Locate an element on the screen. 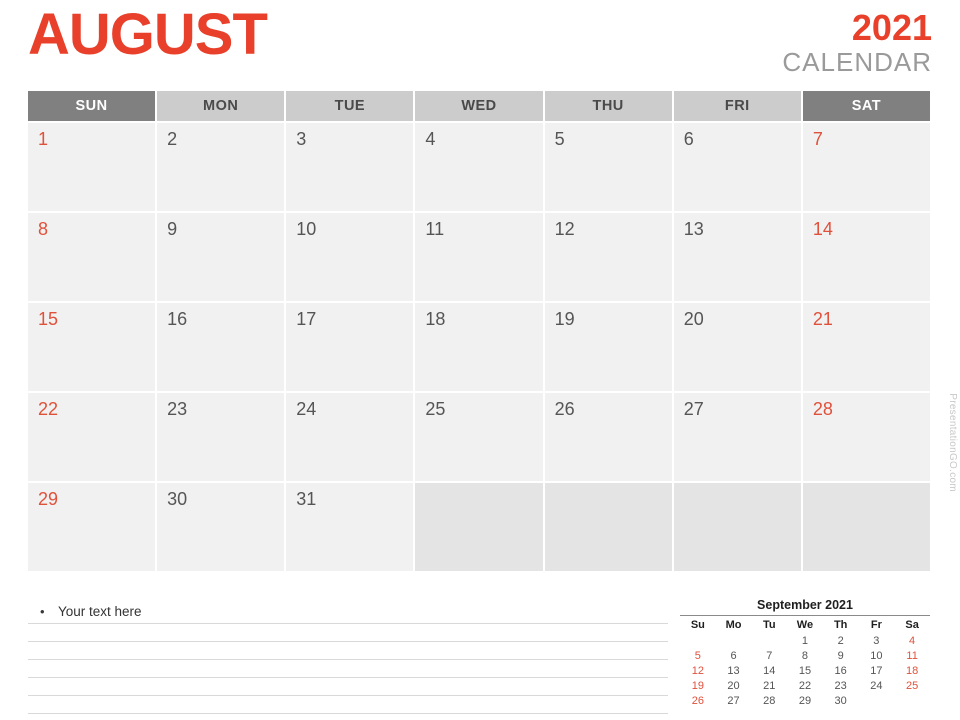 The width and height of the screenshot is (960, 720). day-cell: 23 is located at coordinates (221, 437).